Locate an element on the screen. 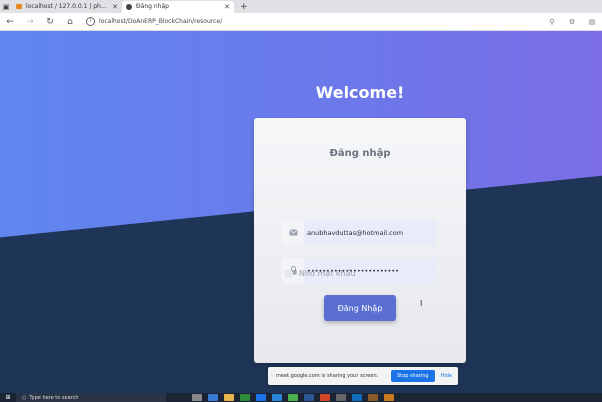 The image size is (602, 402). remember-me: Nhớ mật khẩu is located at coordinates (320, 273).